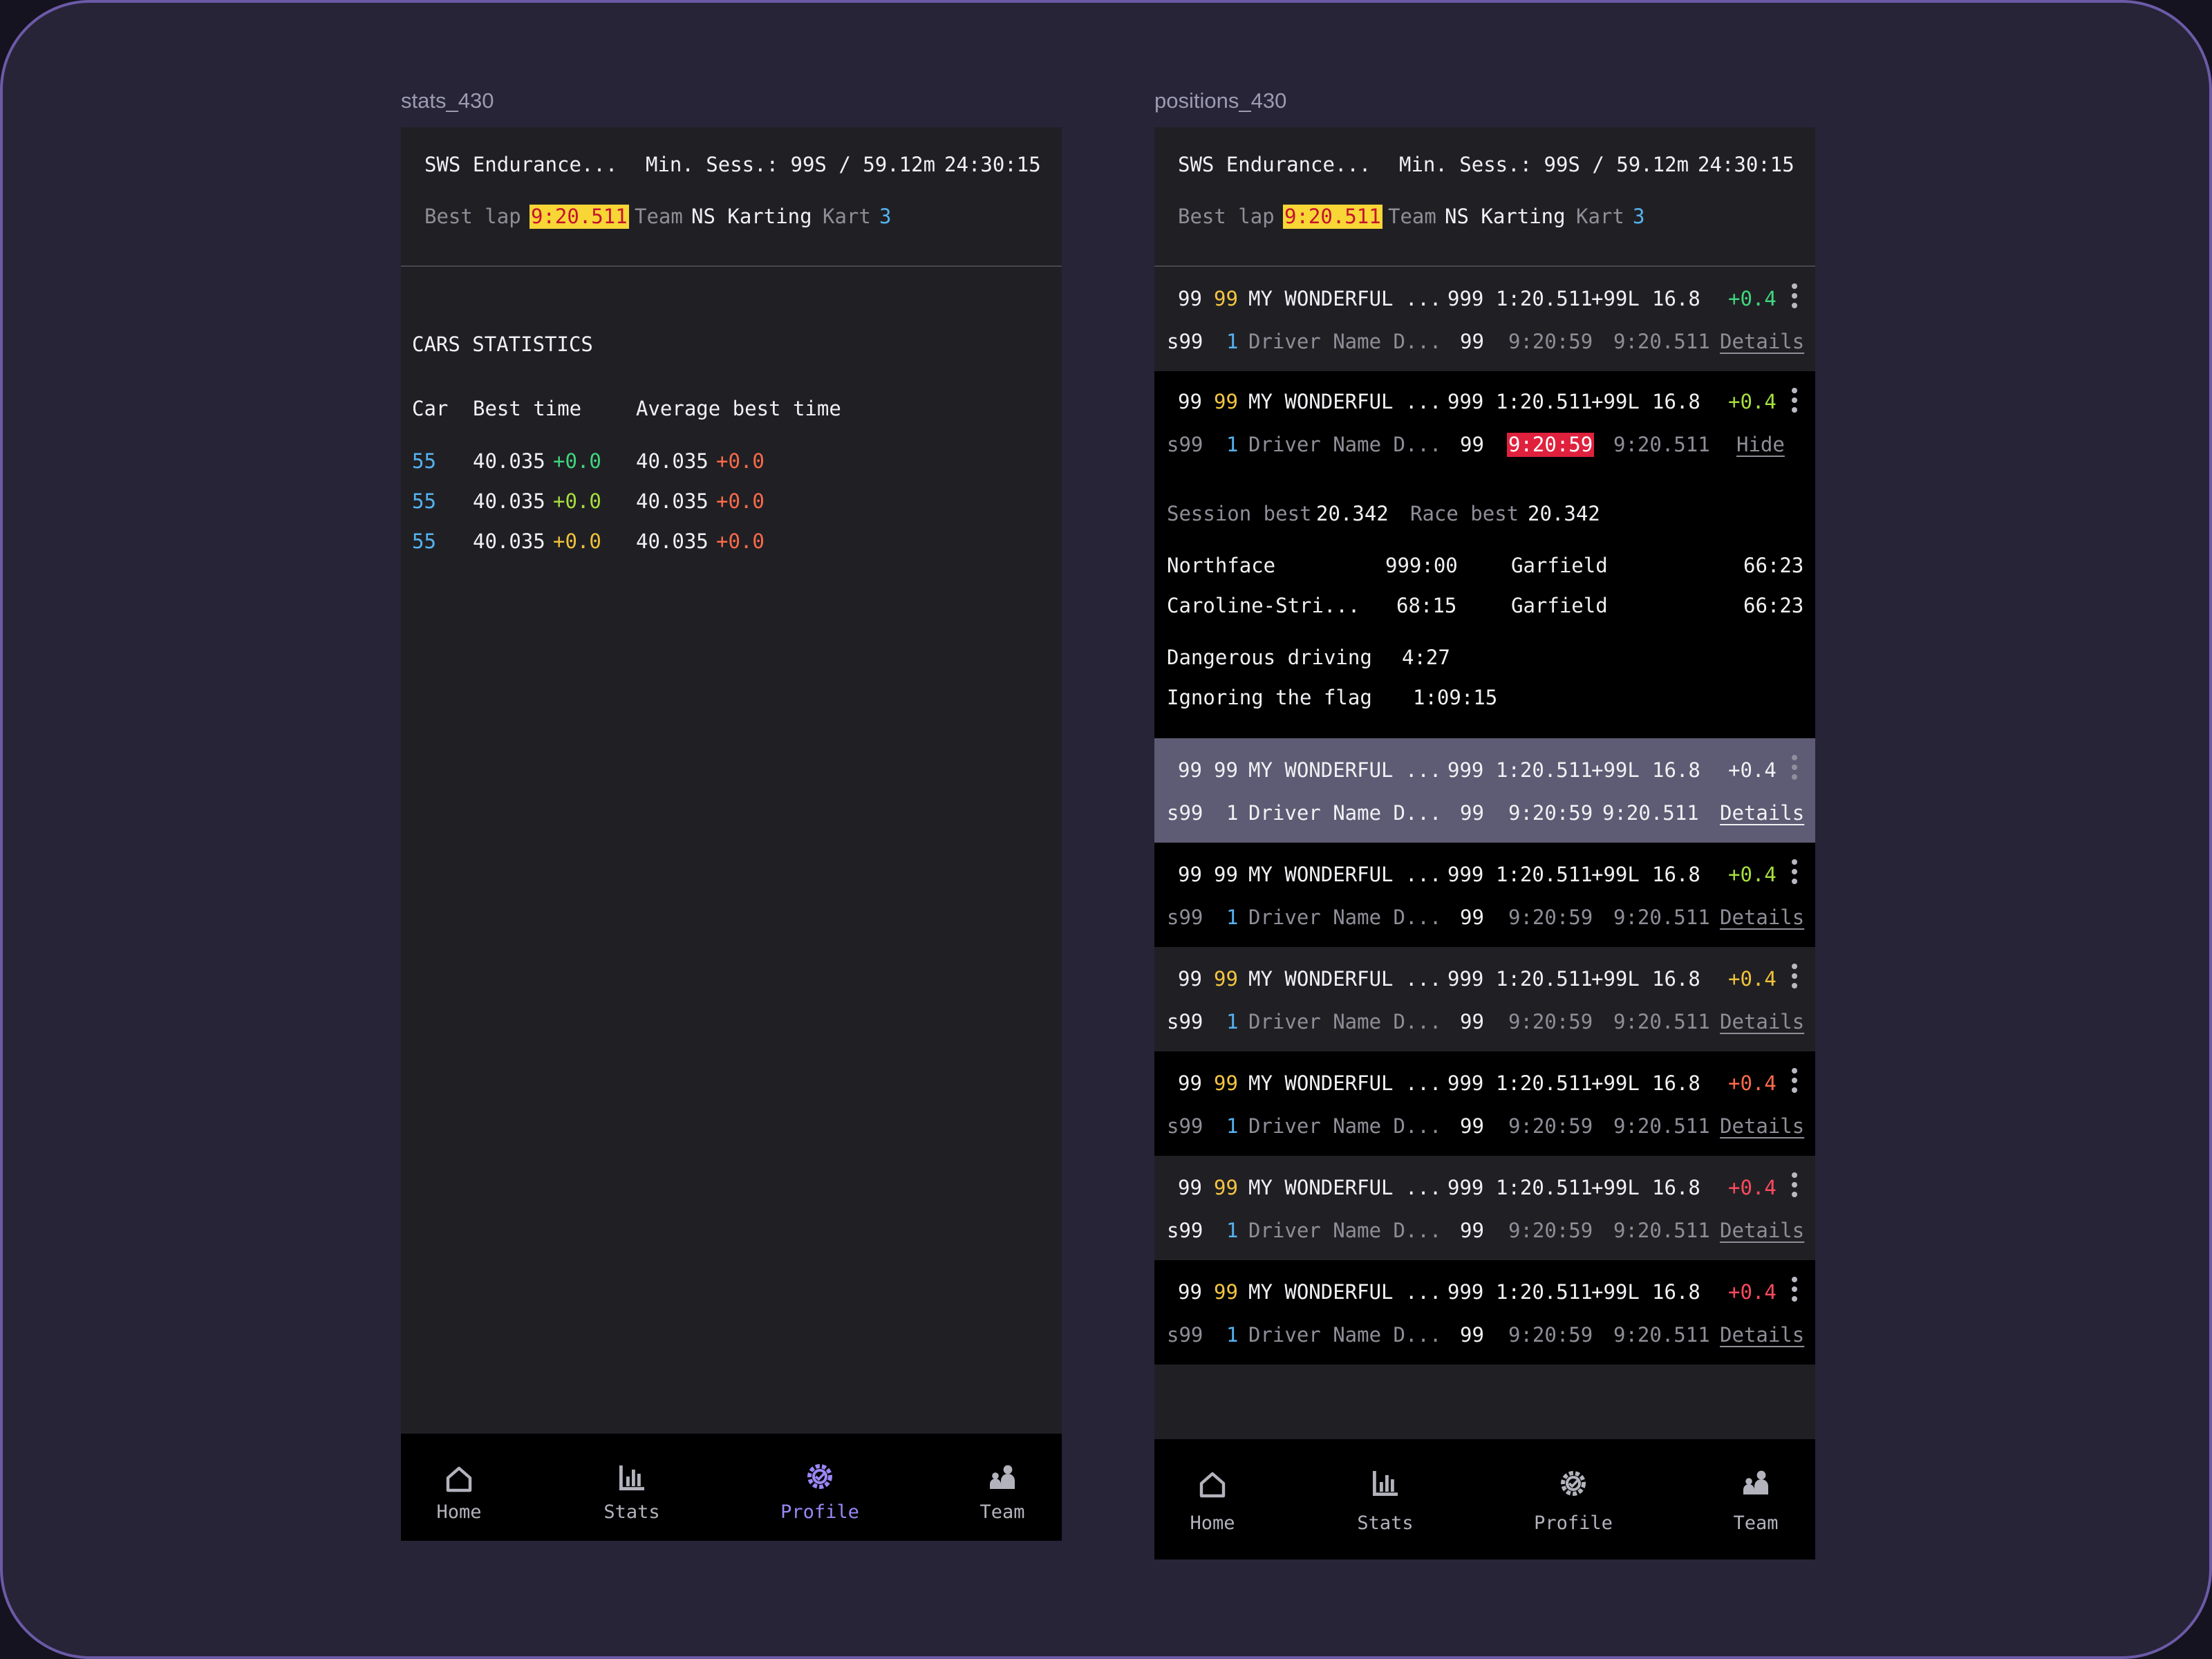  Describe the element at coordinates (424, 461) in the screenshot. I see `car-number: 55` at that location.